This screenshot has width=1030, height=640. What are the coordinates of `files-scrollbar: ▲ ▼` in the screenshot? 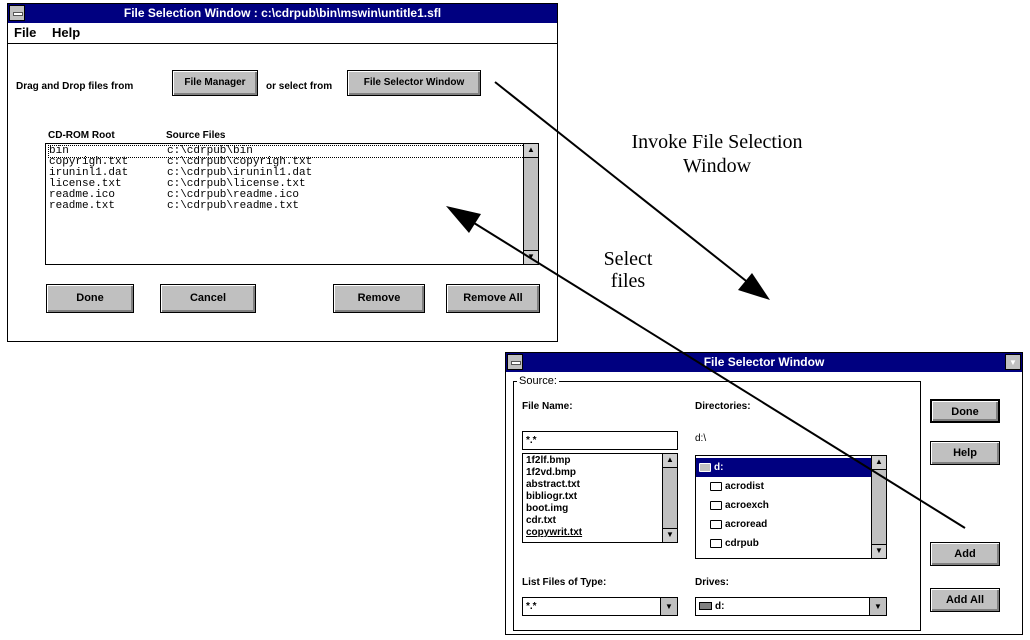 It's located at (669, 498).